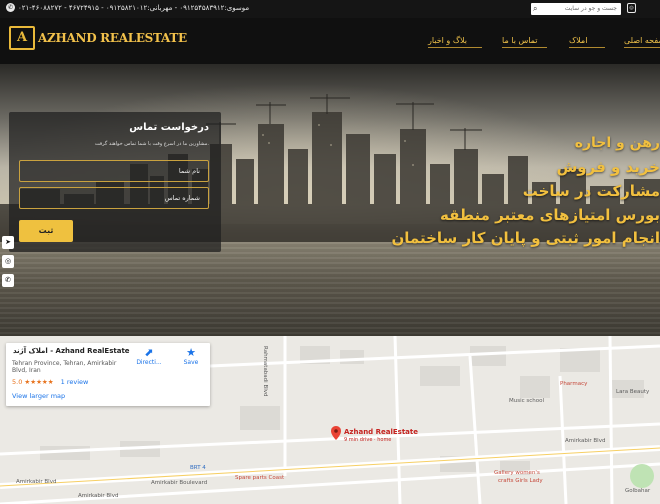 Image resolution: width=660 pixels, height=504 pixels. I want to click on map-rating: 5.0 ★★★★★ 1 review, so click(50, 382).